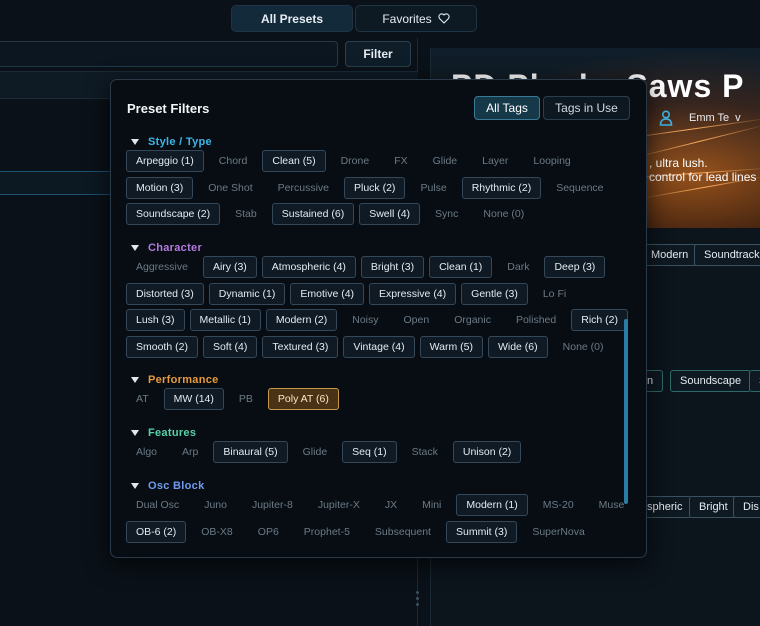 The image size is (760, 626). I want to click on filter-tag: AT, so click(142, 399).